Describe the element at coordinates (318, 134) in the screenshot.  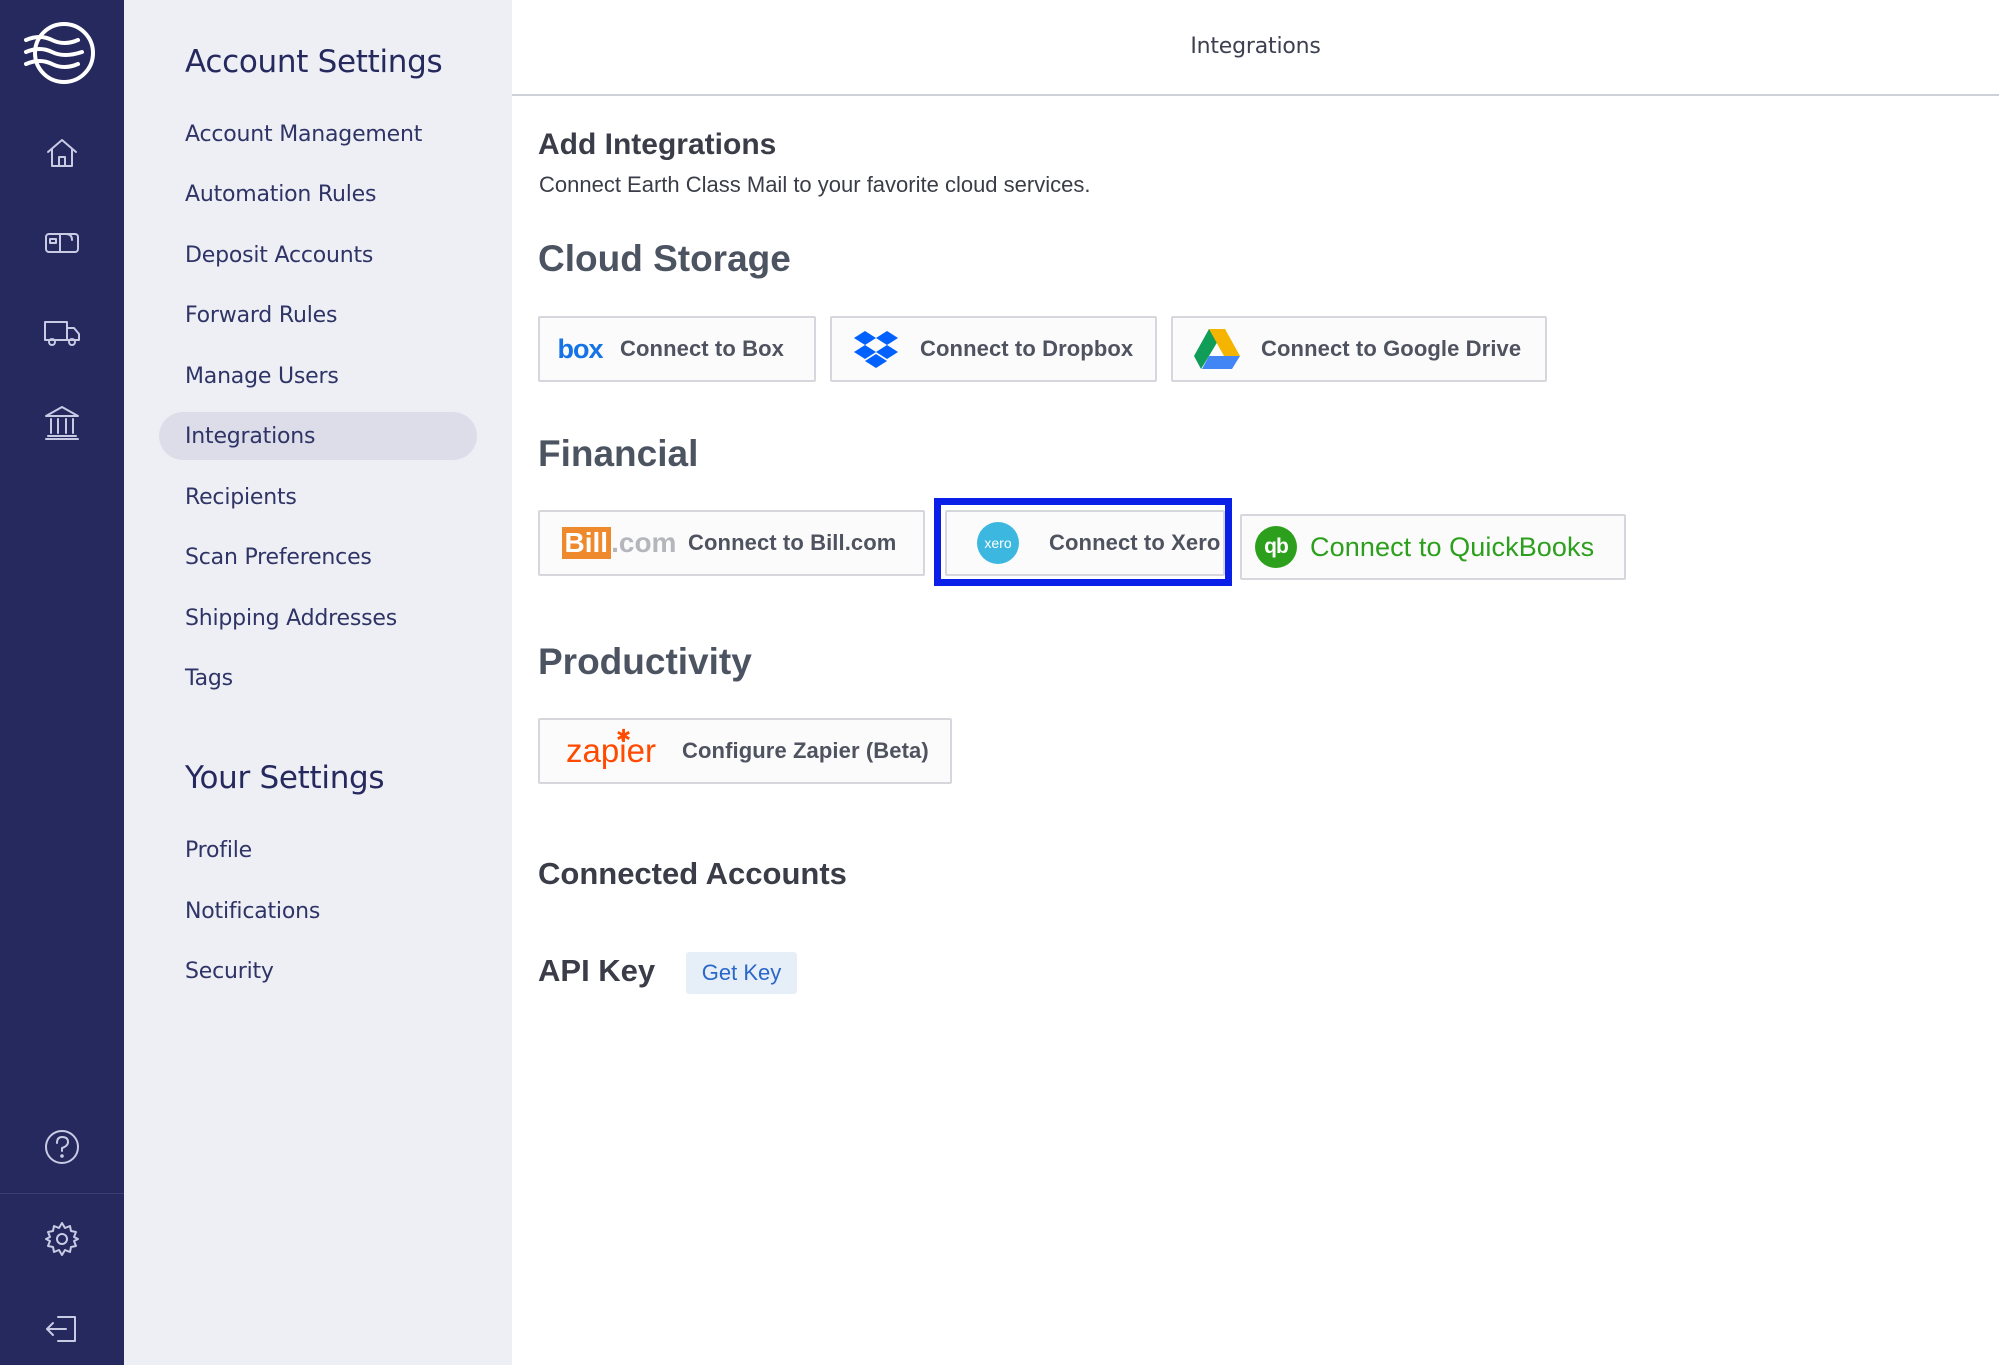
I see `sidebar-item-account-management: Account Management` at that location.